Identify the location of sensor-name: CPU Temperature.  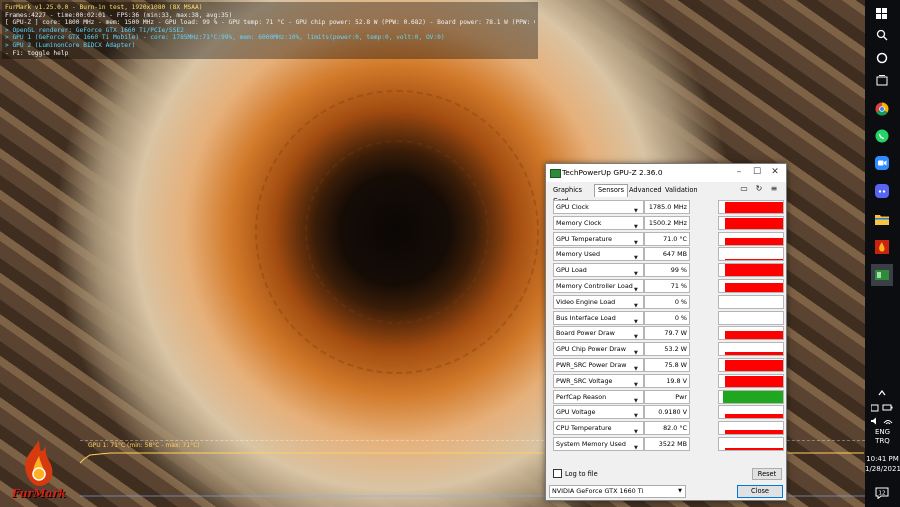
(584, 428).